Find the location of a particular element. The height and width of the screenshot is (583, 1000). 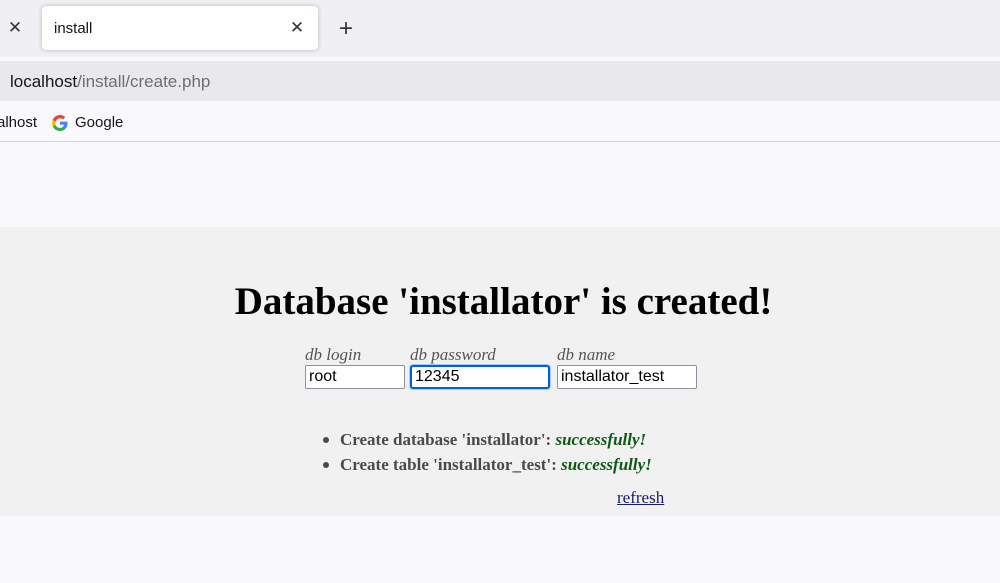

bookmark-localhost: alhost is located at coordinates (18, 122).